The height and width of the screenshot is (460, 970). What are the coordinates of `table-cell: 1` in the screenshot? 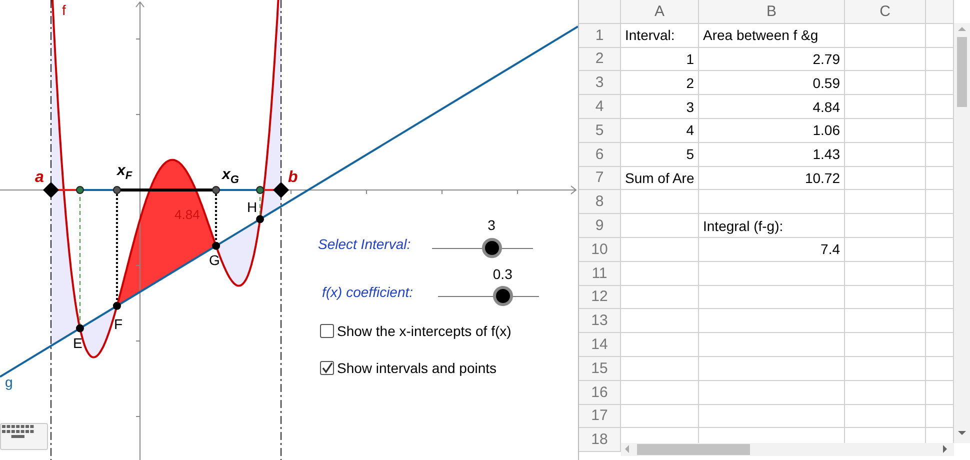 It's located at (660, 60).